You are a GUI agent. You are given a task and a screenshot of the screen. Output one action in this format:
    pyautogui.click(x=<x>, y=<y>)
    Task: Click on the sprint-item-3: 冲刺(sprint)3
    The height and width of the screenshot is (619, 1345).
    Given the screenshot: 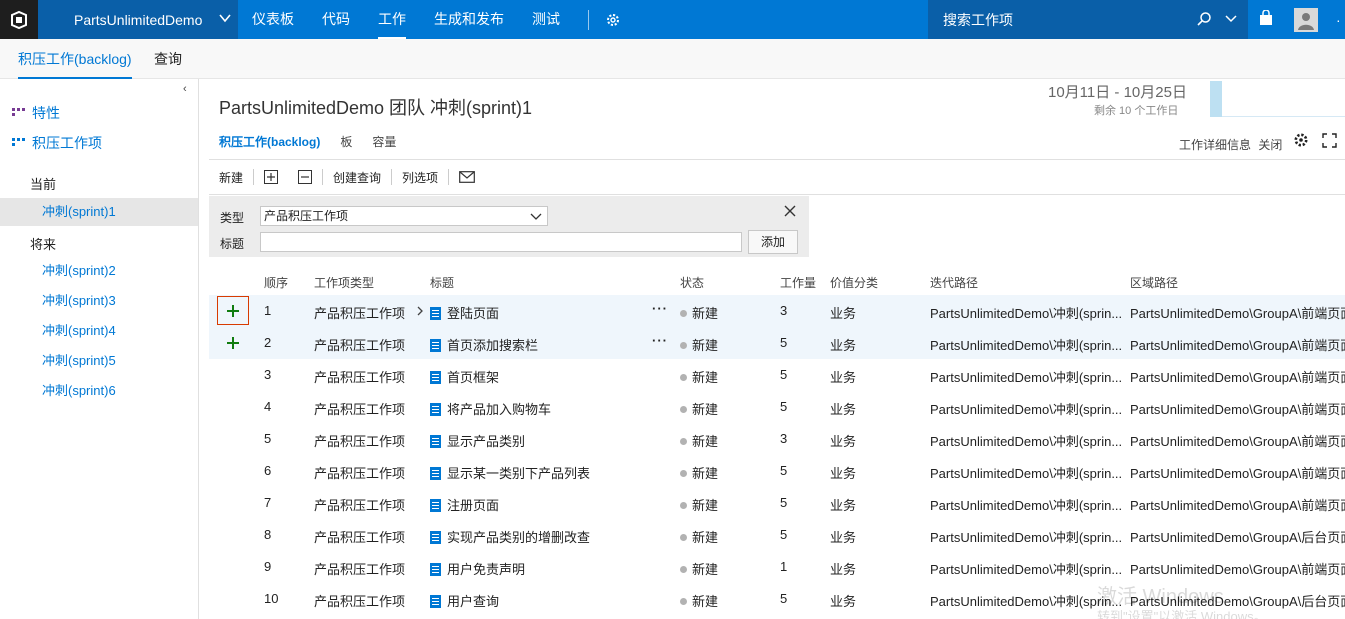 What is the action you would take?
    pyautogui.click(x=99, y=301)
    